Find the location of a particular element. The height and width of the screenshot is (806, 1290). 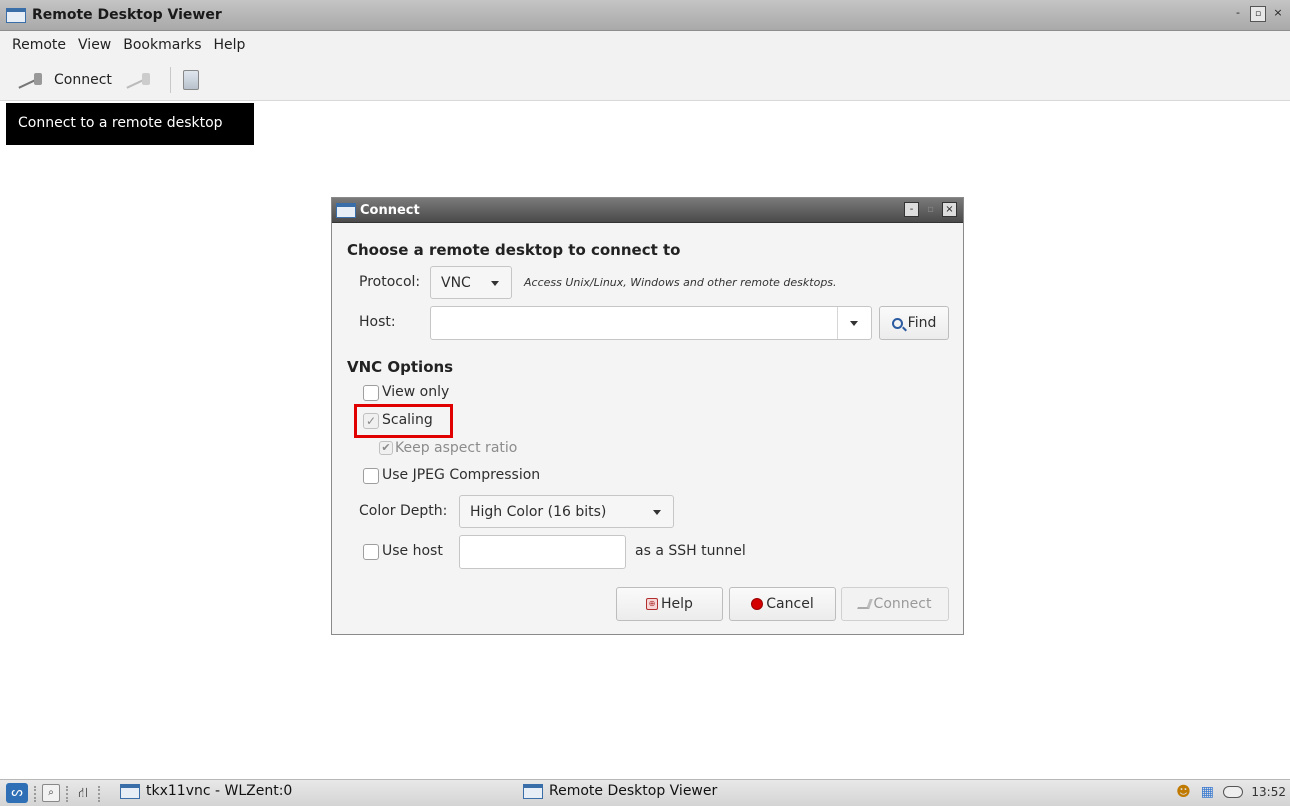

display-icon is located at coordinates (1233, 792).